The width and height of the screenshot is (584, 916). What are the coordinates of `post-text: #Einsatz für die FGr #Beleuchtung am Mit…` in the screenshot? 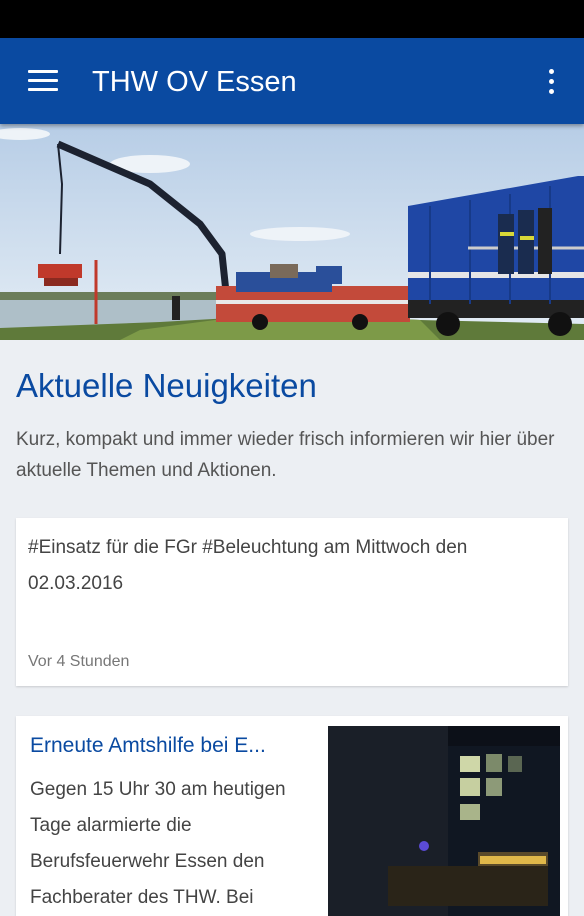 It's located at (248, 565).